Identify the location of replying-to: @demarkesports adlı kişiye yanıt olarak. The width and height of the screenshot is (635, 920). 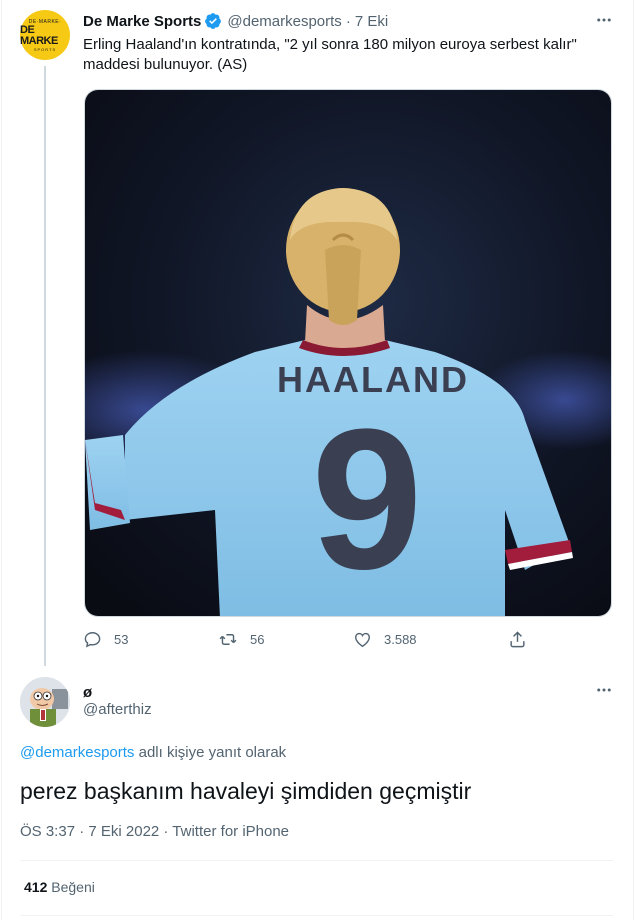
(153, 752).